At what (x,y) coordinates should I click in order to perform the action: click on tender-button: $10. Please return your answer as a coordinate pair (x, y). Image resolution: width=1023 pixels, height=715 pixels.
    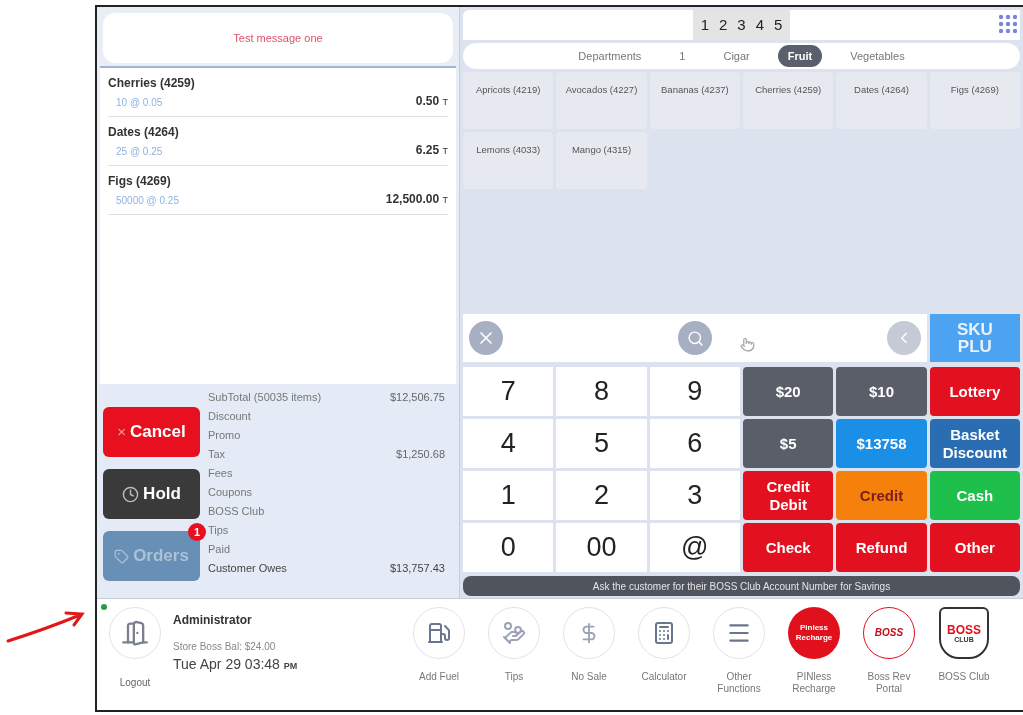
    Looking at the image, I should click on (881, 391).